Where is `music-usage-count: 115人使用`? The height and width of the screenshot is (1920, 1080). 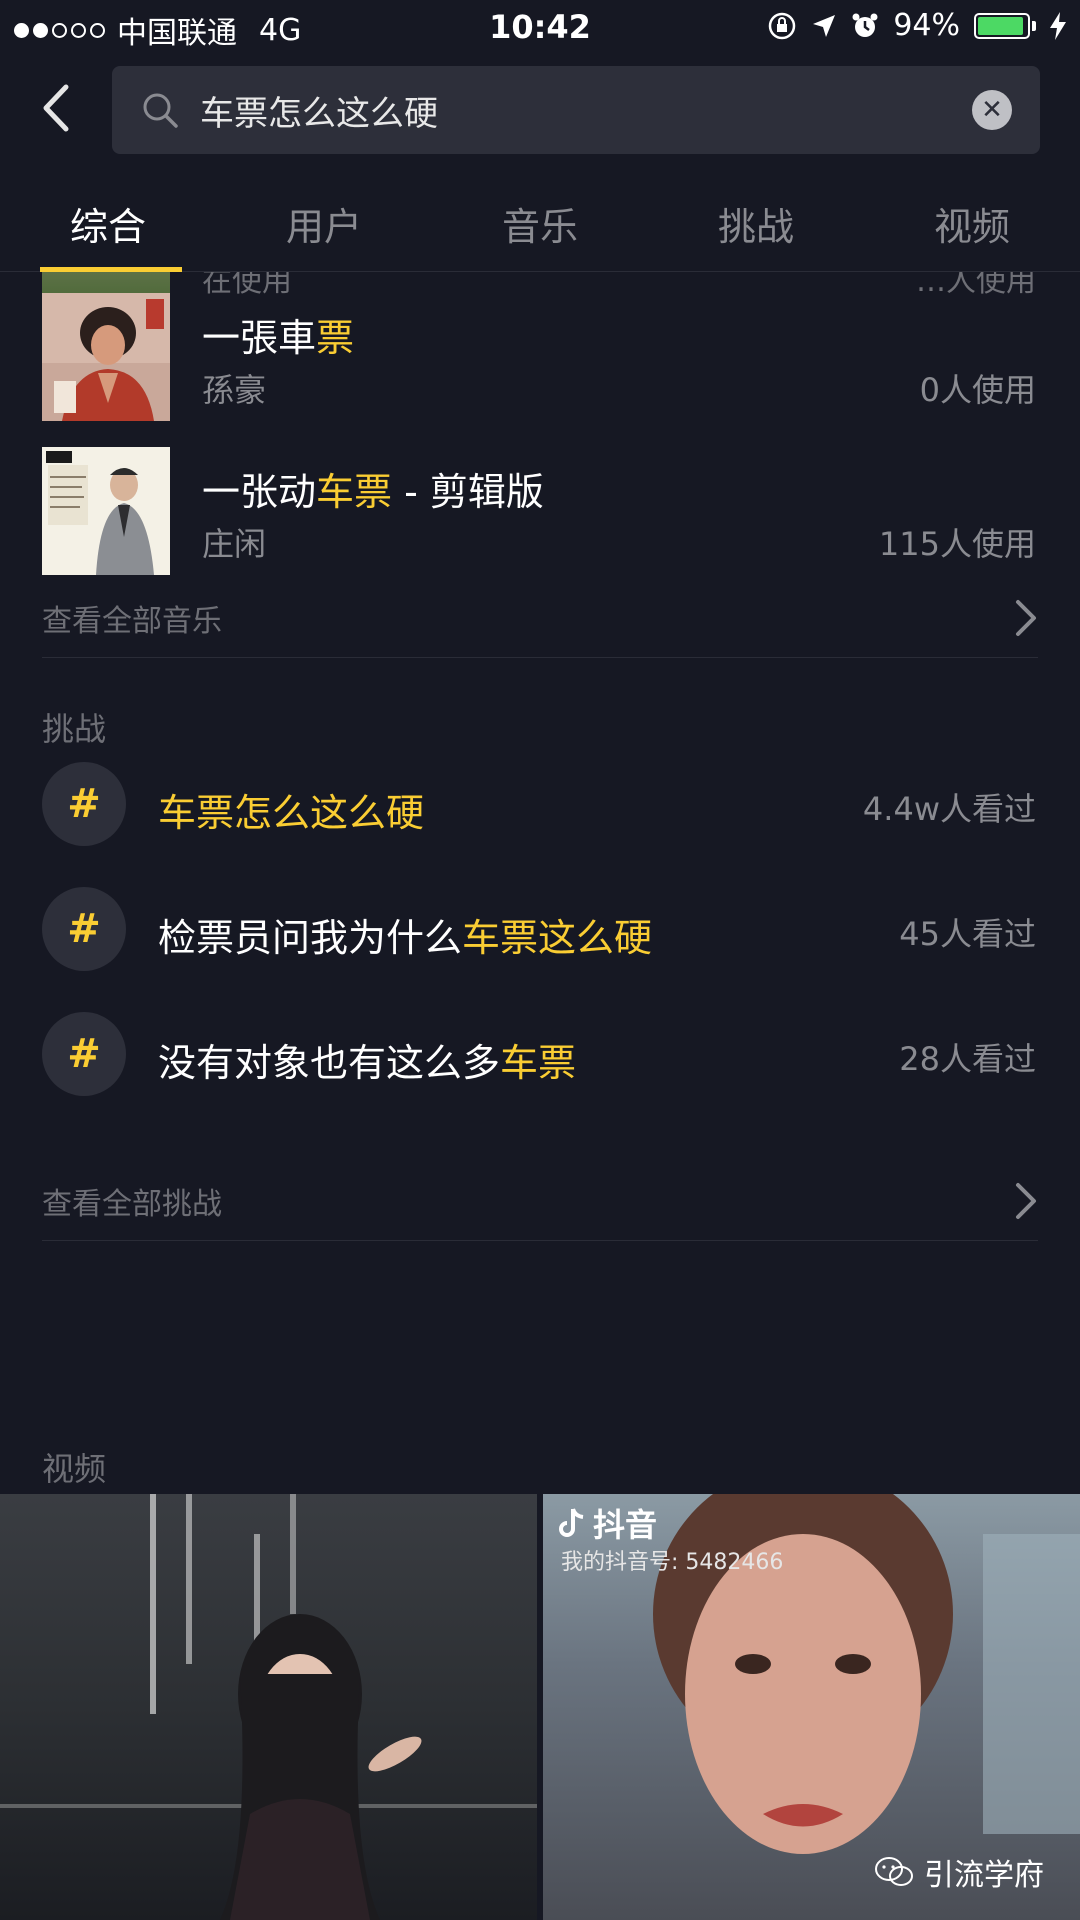
music-usage-count: 115人使用 is located at coordinates (957, 544).